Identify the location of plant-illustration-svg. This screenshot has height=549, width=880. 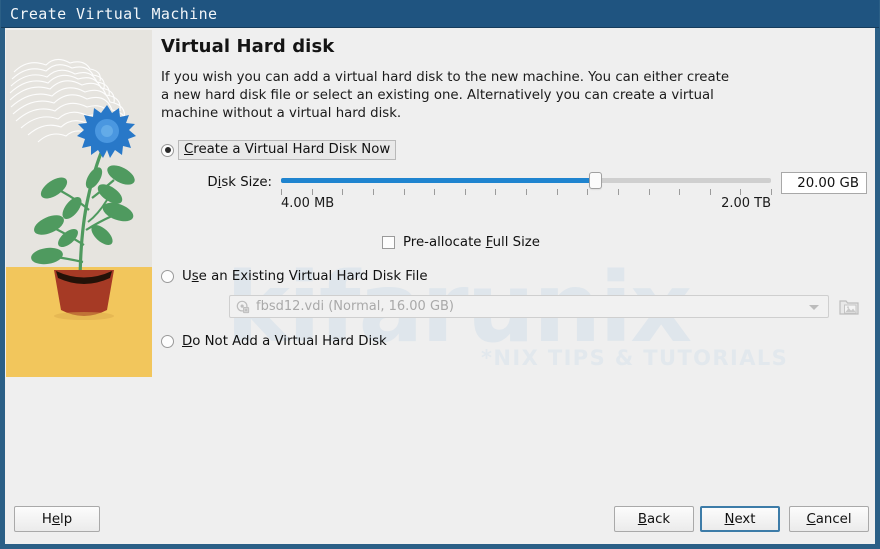
(79, 203).